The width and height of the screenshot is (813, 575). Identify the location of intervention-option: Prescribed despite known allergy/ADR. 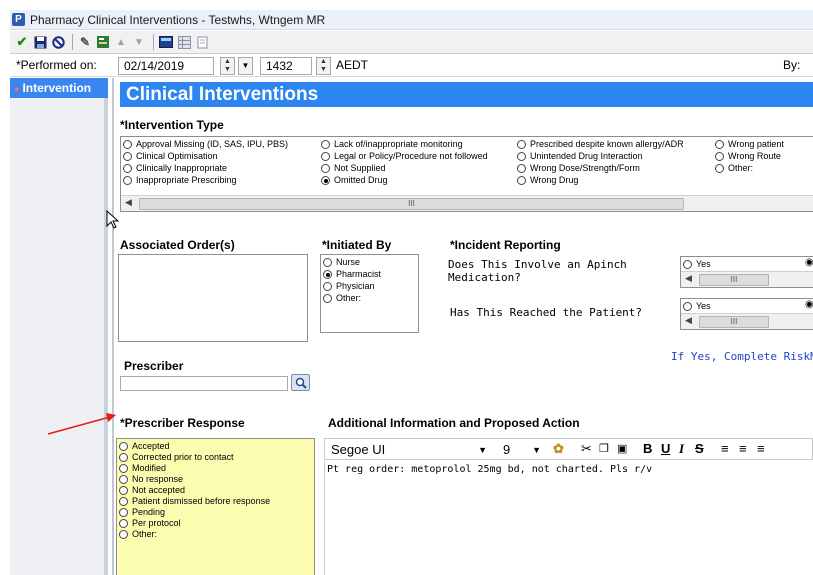
(600, 144).